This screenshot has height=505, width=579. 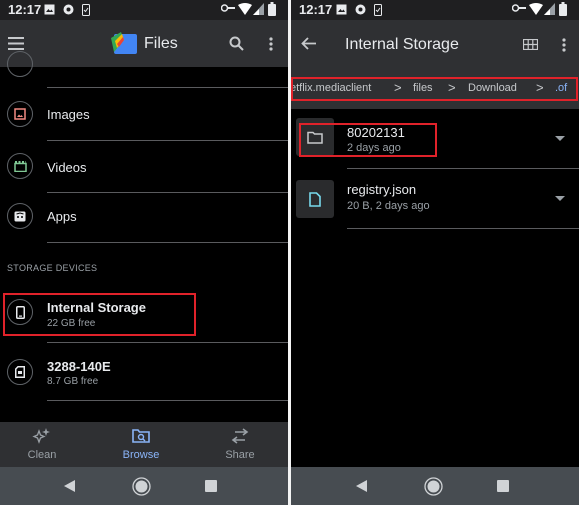 What do you see at coordinates (124, 43) in the screenshot?
I see `files-logo-icon` at bounding box center [124, 43].